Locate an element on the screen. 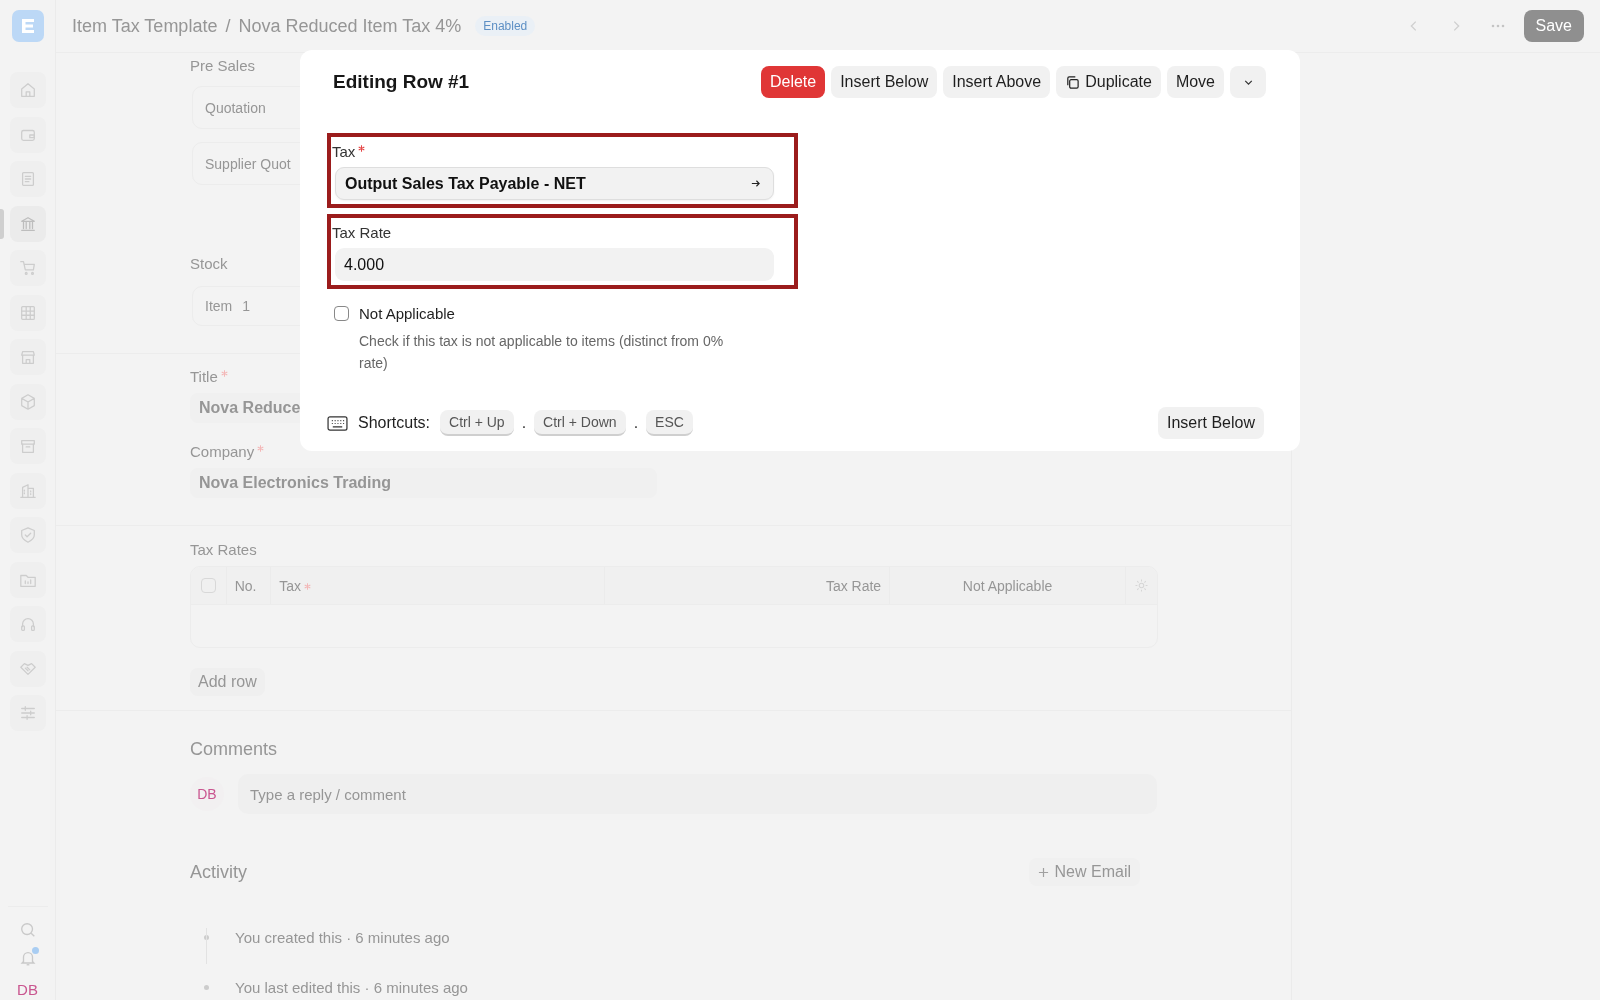 This screenshot has height=1000, width=1600. table-icon is located at coordinates (27, 312).